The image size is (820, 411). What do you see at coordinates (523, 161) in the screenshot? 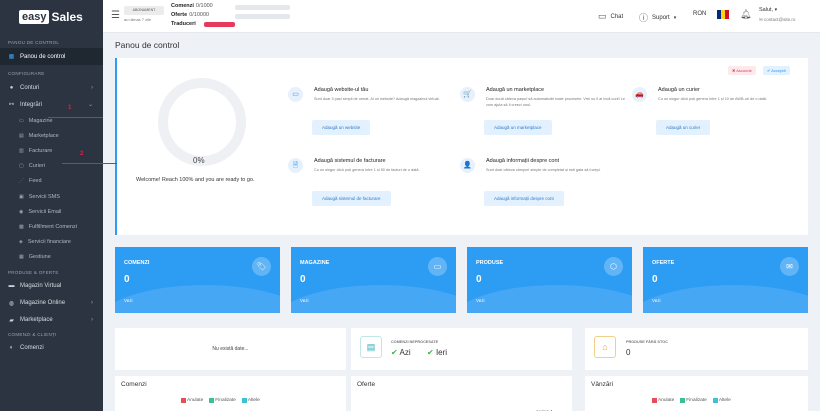
I see `task-title: Adaugă informații despre cont` at bounding box center [523, 161].